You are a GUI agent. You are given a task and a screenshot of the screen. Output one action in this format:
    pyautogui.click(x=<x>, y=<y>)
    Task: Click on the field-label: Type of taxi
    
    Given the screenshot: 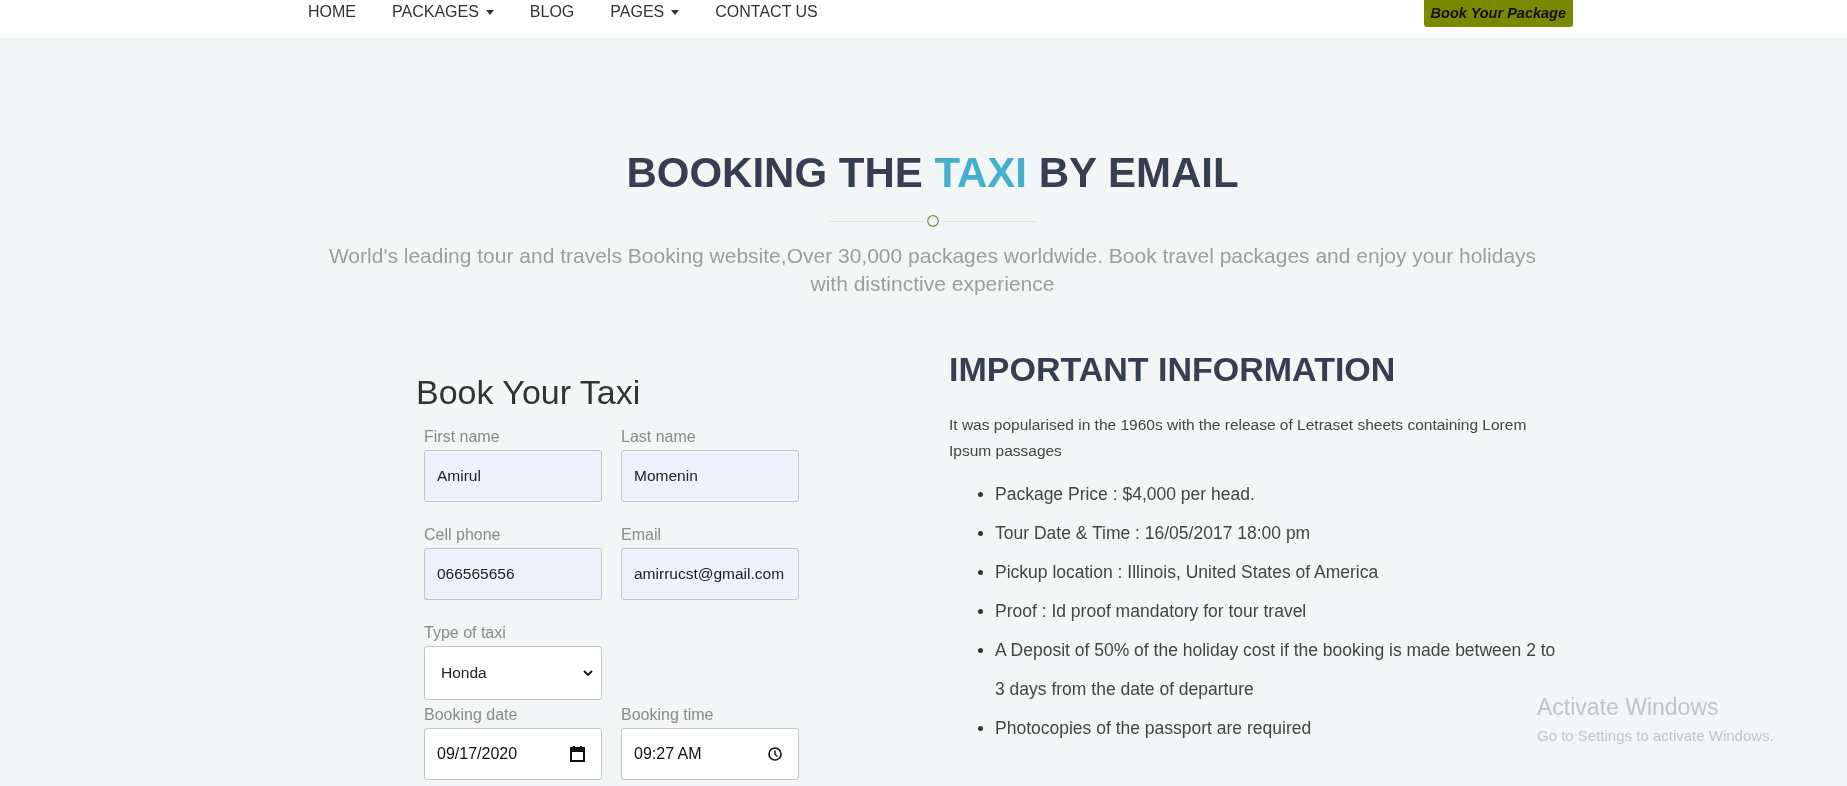 What is the action you would take?
    pyautogui.click(x=465, y=633)
    